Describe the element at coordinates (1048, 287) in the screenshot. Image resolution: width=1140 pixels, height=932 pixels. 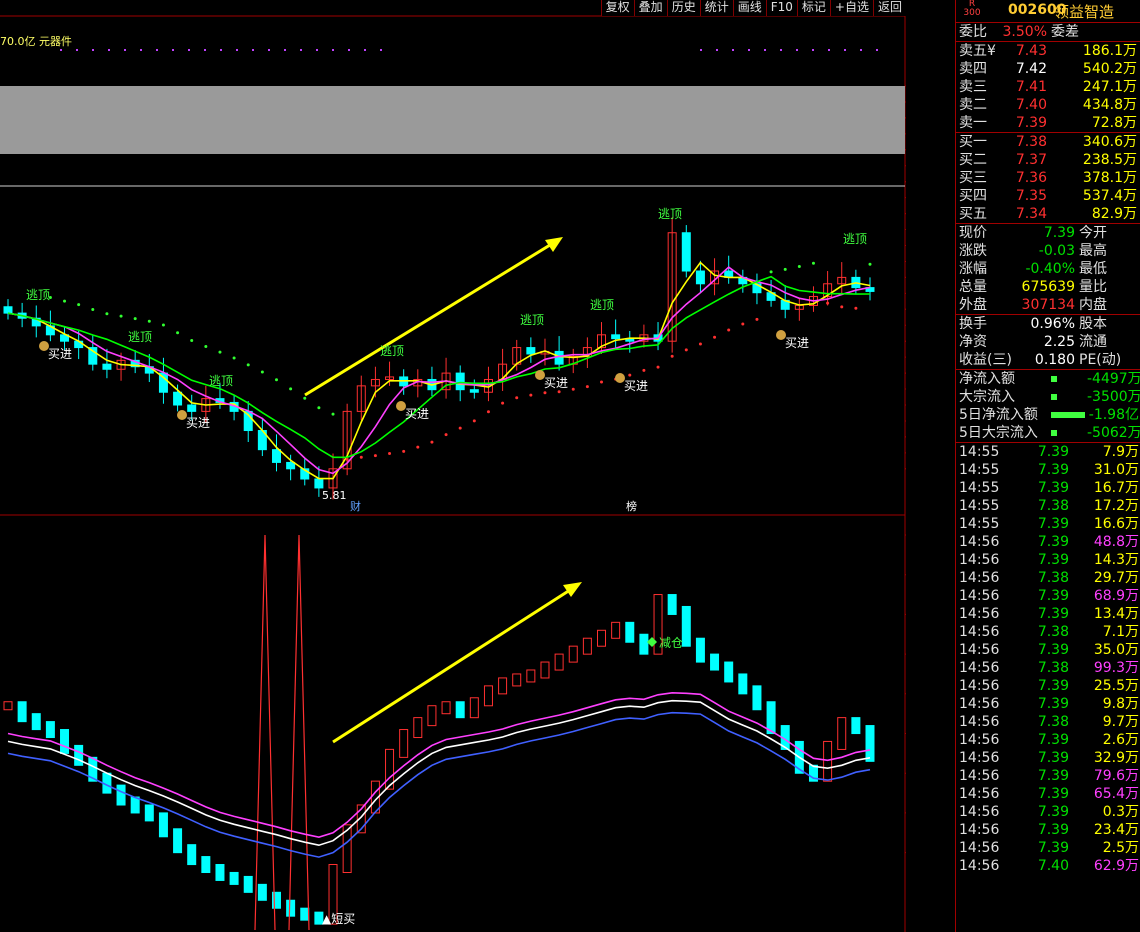
I see `quote-value: 675639` at that location.